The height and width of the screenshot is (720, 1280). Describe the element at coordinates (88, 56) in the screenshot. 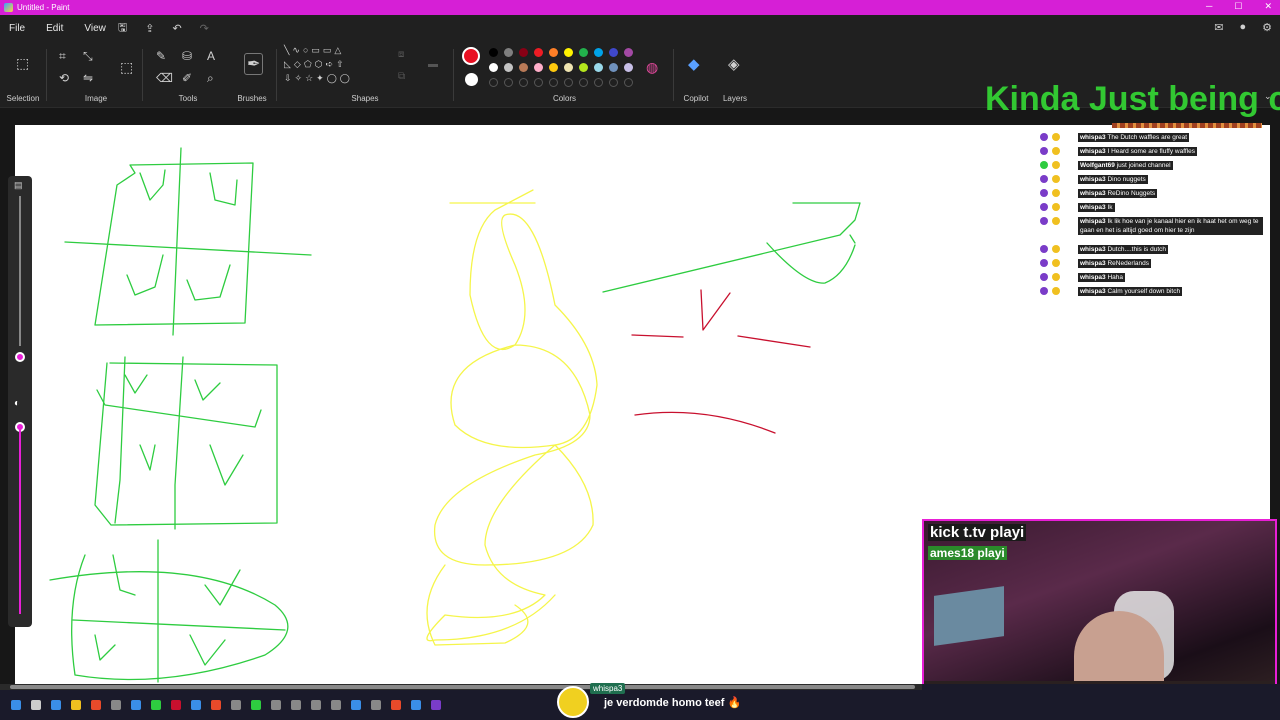

I see `resize-icon: ⤡` at that location.